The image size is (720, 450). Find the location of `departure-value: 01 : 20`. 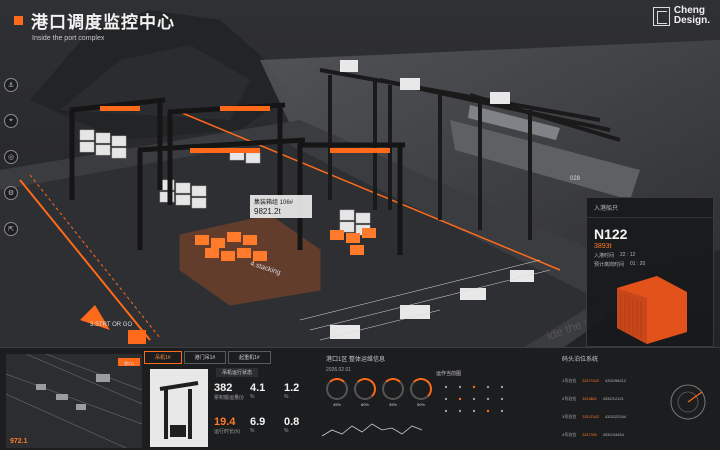

departure-value: 01 : 20 is located at coordinates (638, 264).